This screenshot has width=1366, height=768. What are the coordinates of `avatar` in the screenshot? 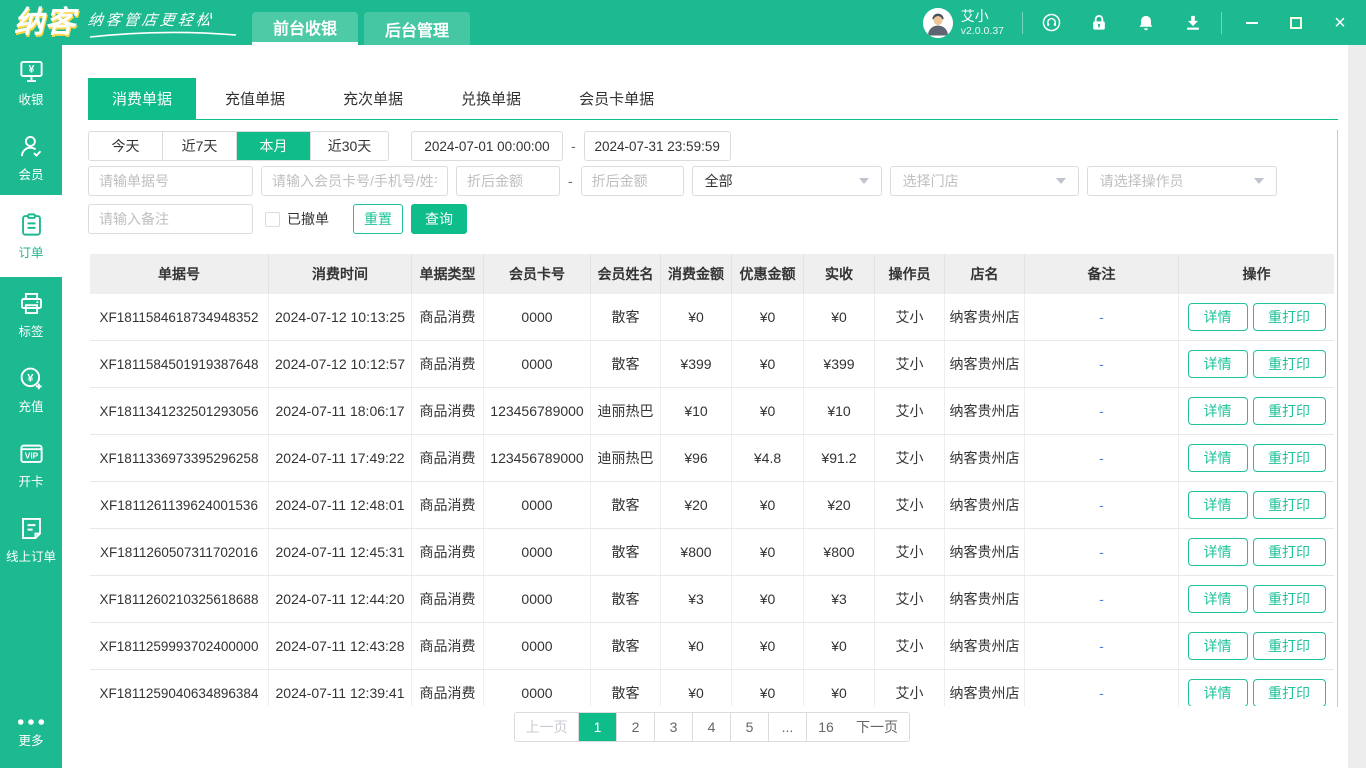 It's located at (937, 22).